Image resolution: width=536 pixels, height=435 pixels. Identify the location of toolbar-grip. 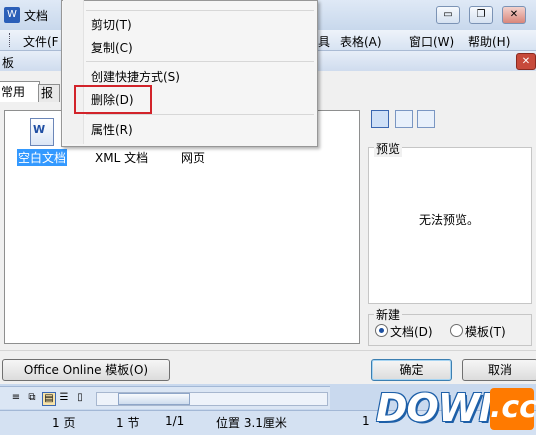
(11, 40).